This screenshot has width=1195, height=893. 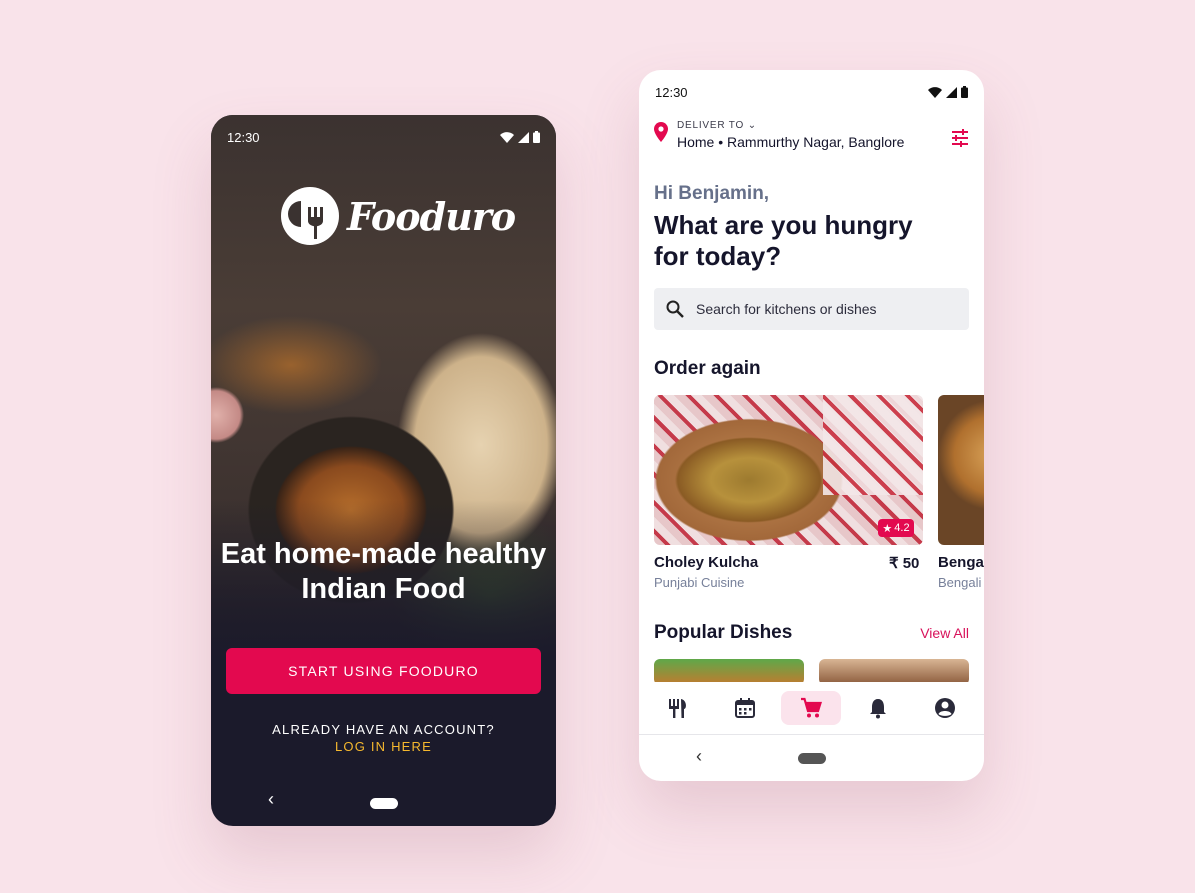 What do you see at coordinates (712, 193) in the screenshot?
I see `greeting: Hi Benjamin,` at bounding box center [712, 193].